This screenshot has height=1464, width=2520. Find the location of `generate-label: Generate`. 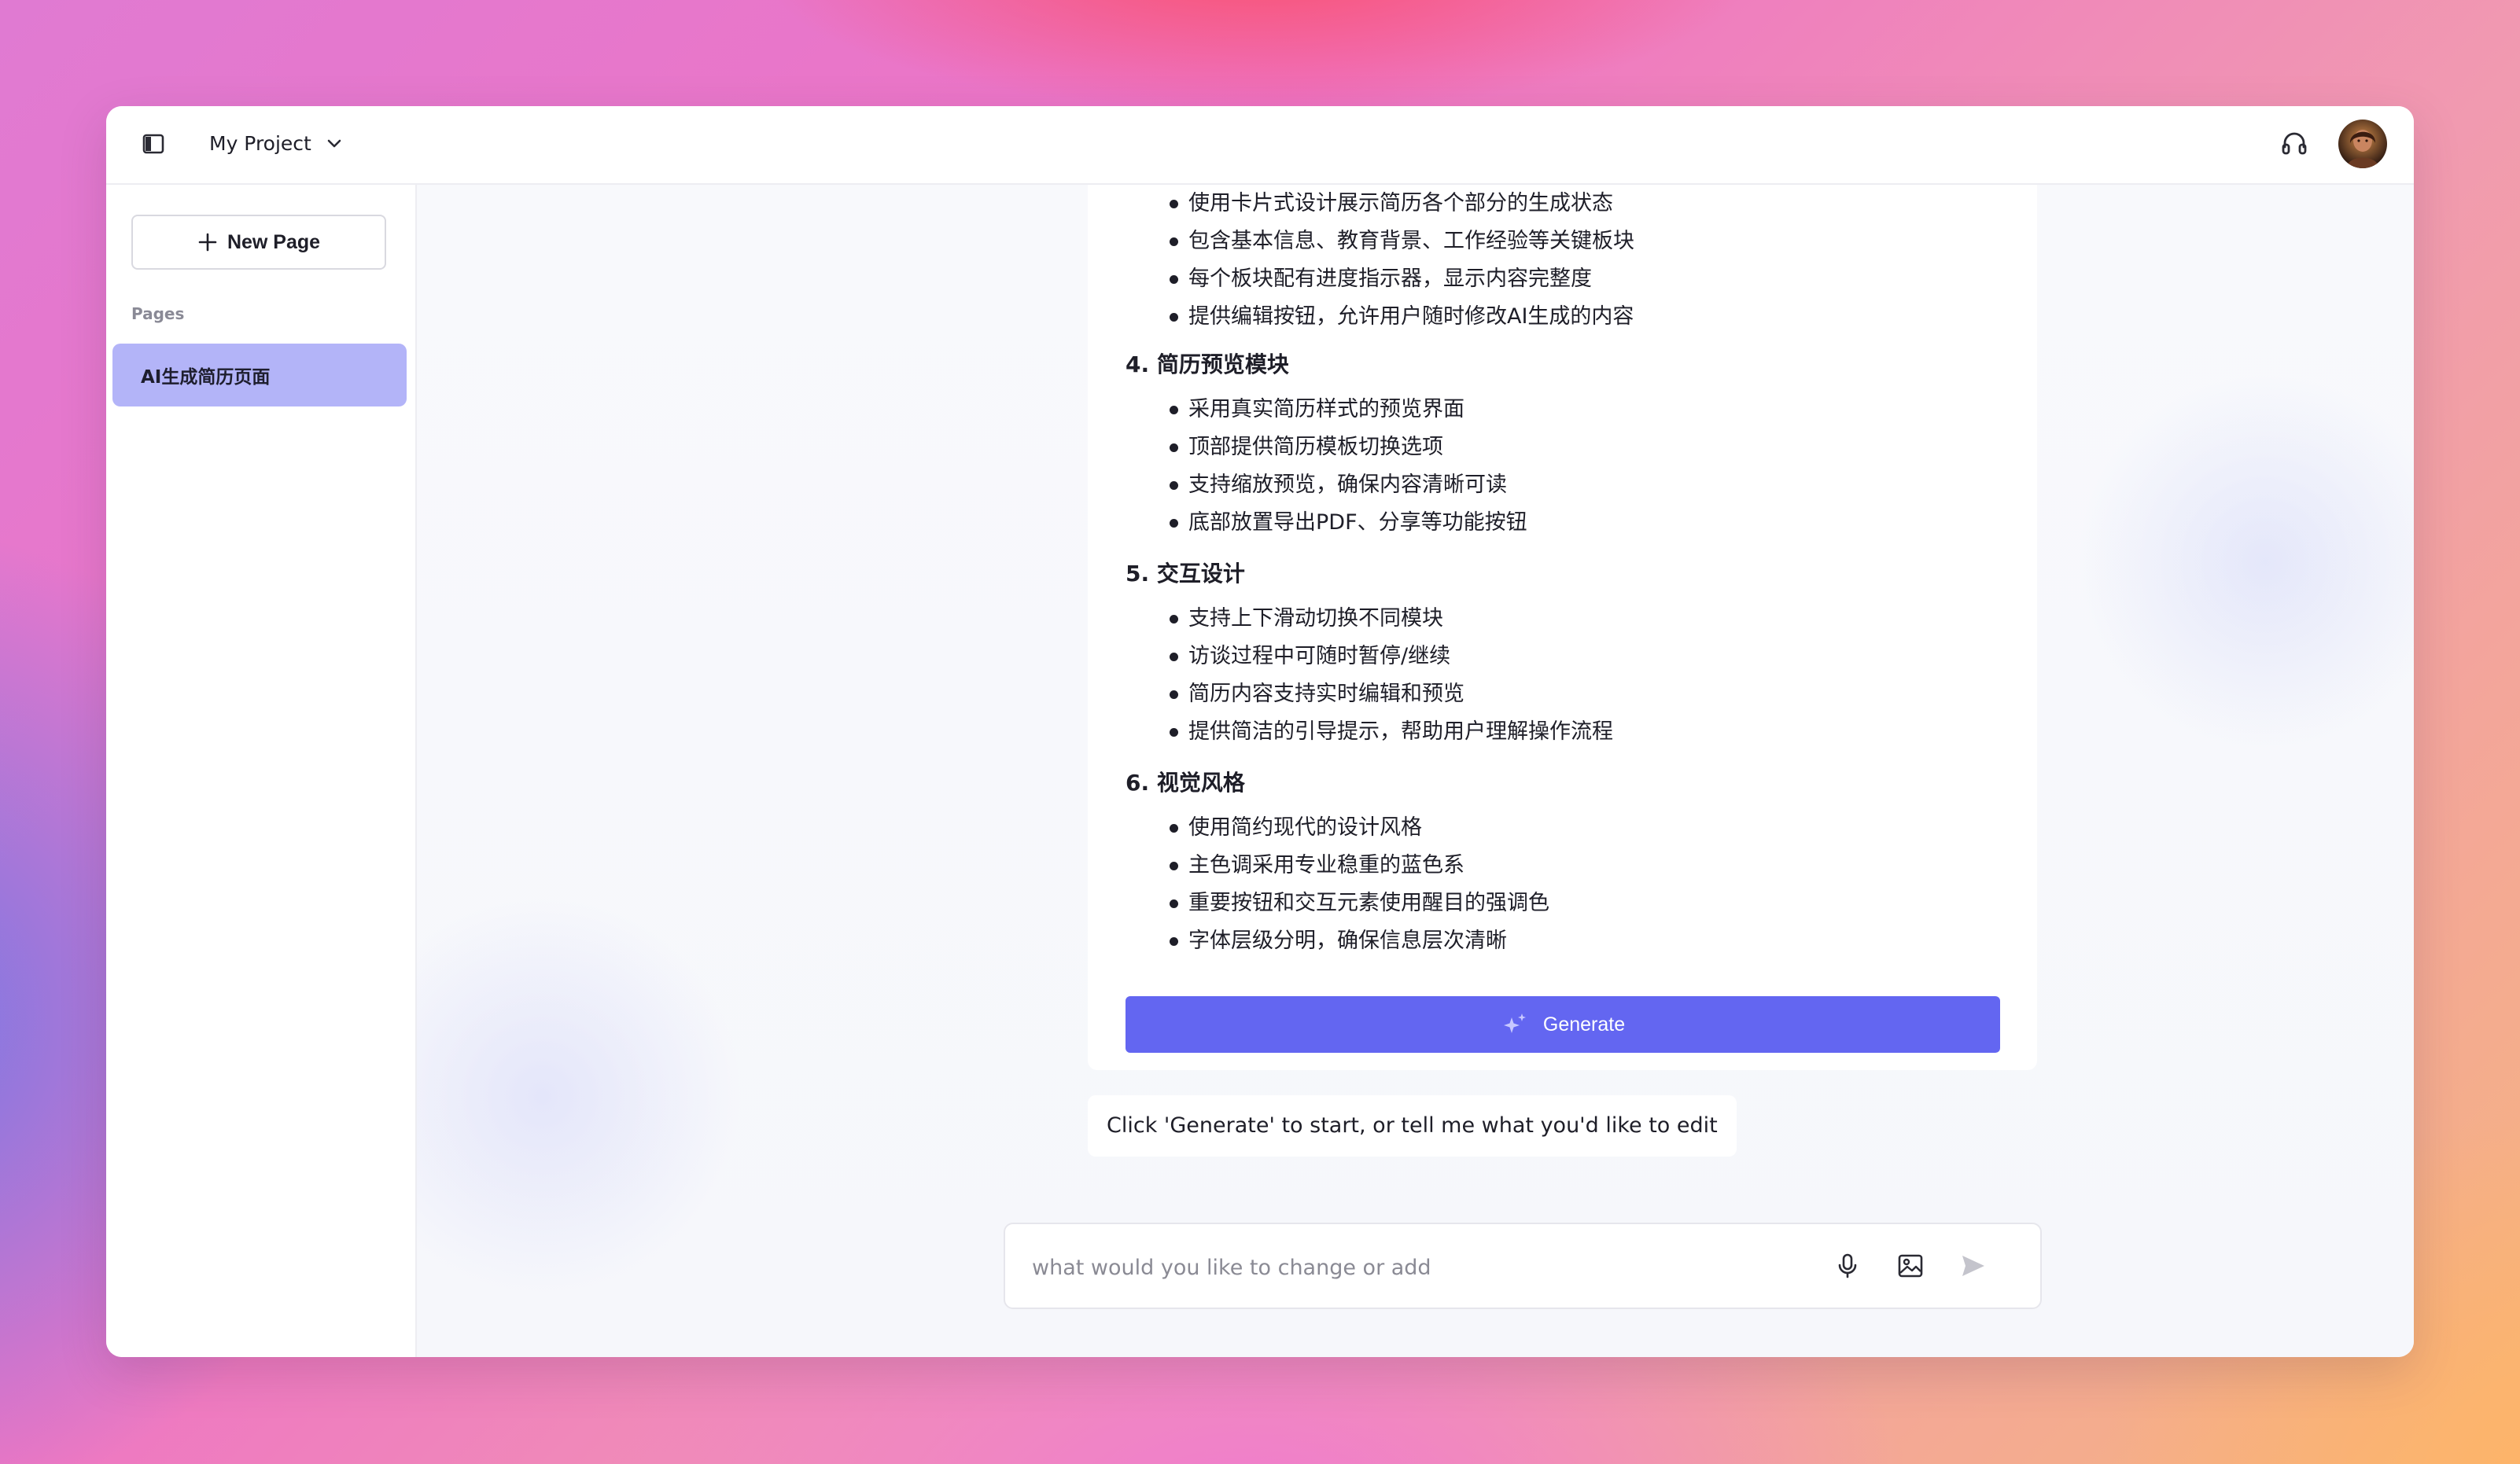

generate-label: Generate is located at coordinates (1584, 1024).